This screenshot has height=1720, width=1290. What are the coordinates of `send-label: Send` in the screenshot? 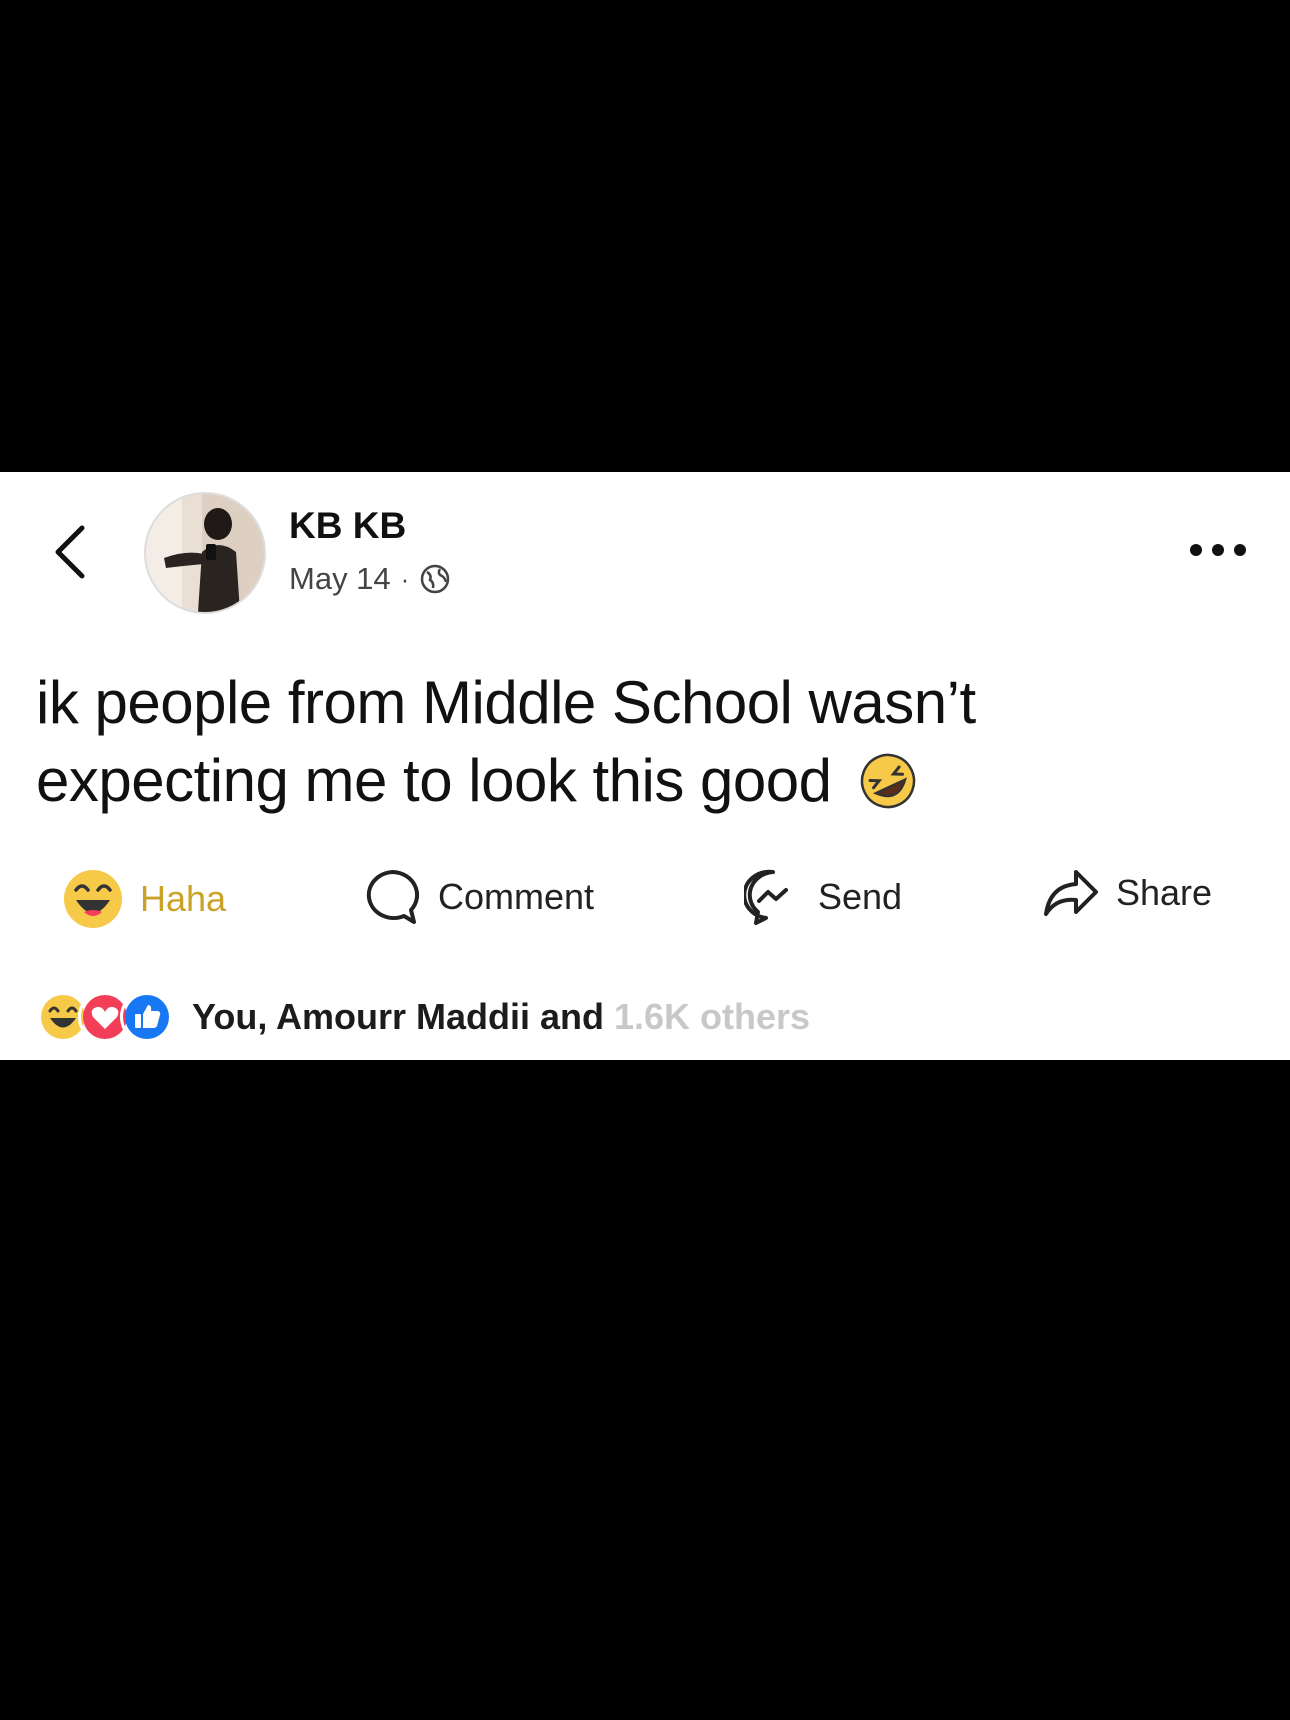 It's located at (860, 896).